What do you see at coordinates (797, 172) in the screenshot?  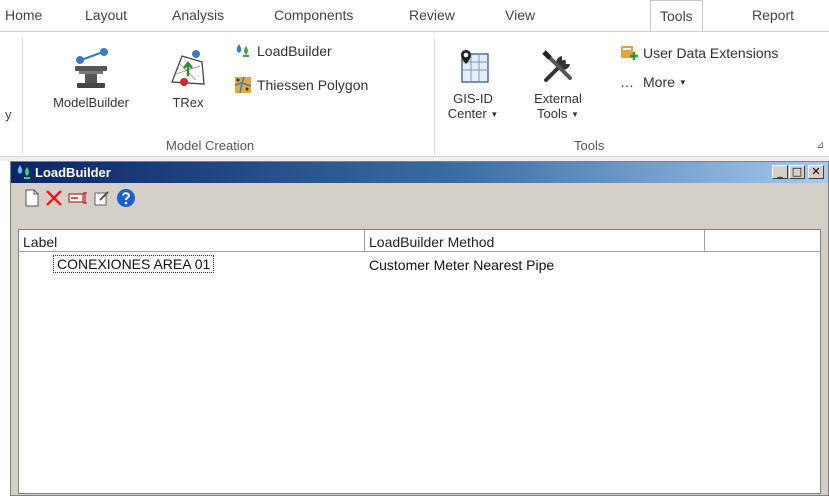 I see `maximize-button: □` at bounding box center [797, 172].